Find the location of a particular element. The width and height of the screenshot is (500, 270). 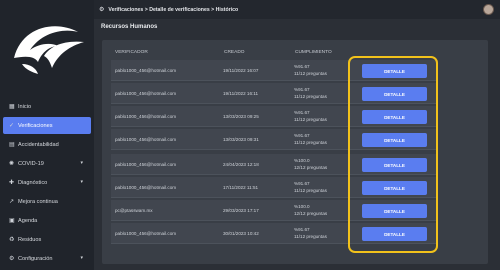

report-icon: ▤ is located at coordinates (12, 144).